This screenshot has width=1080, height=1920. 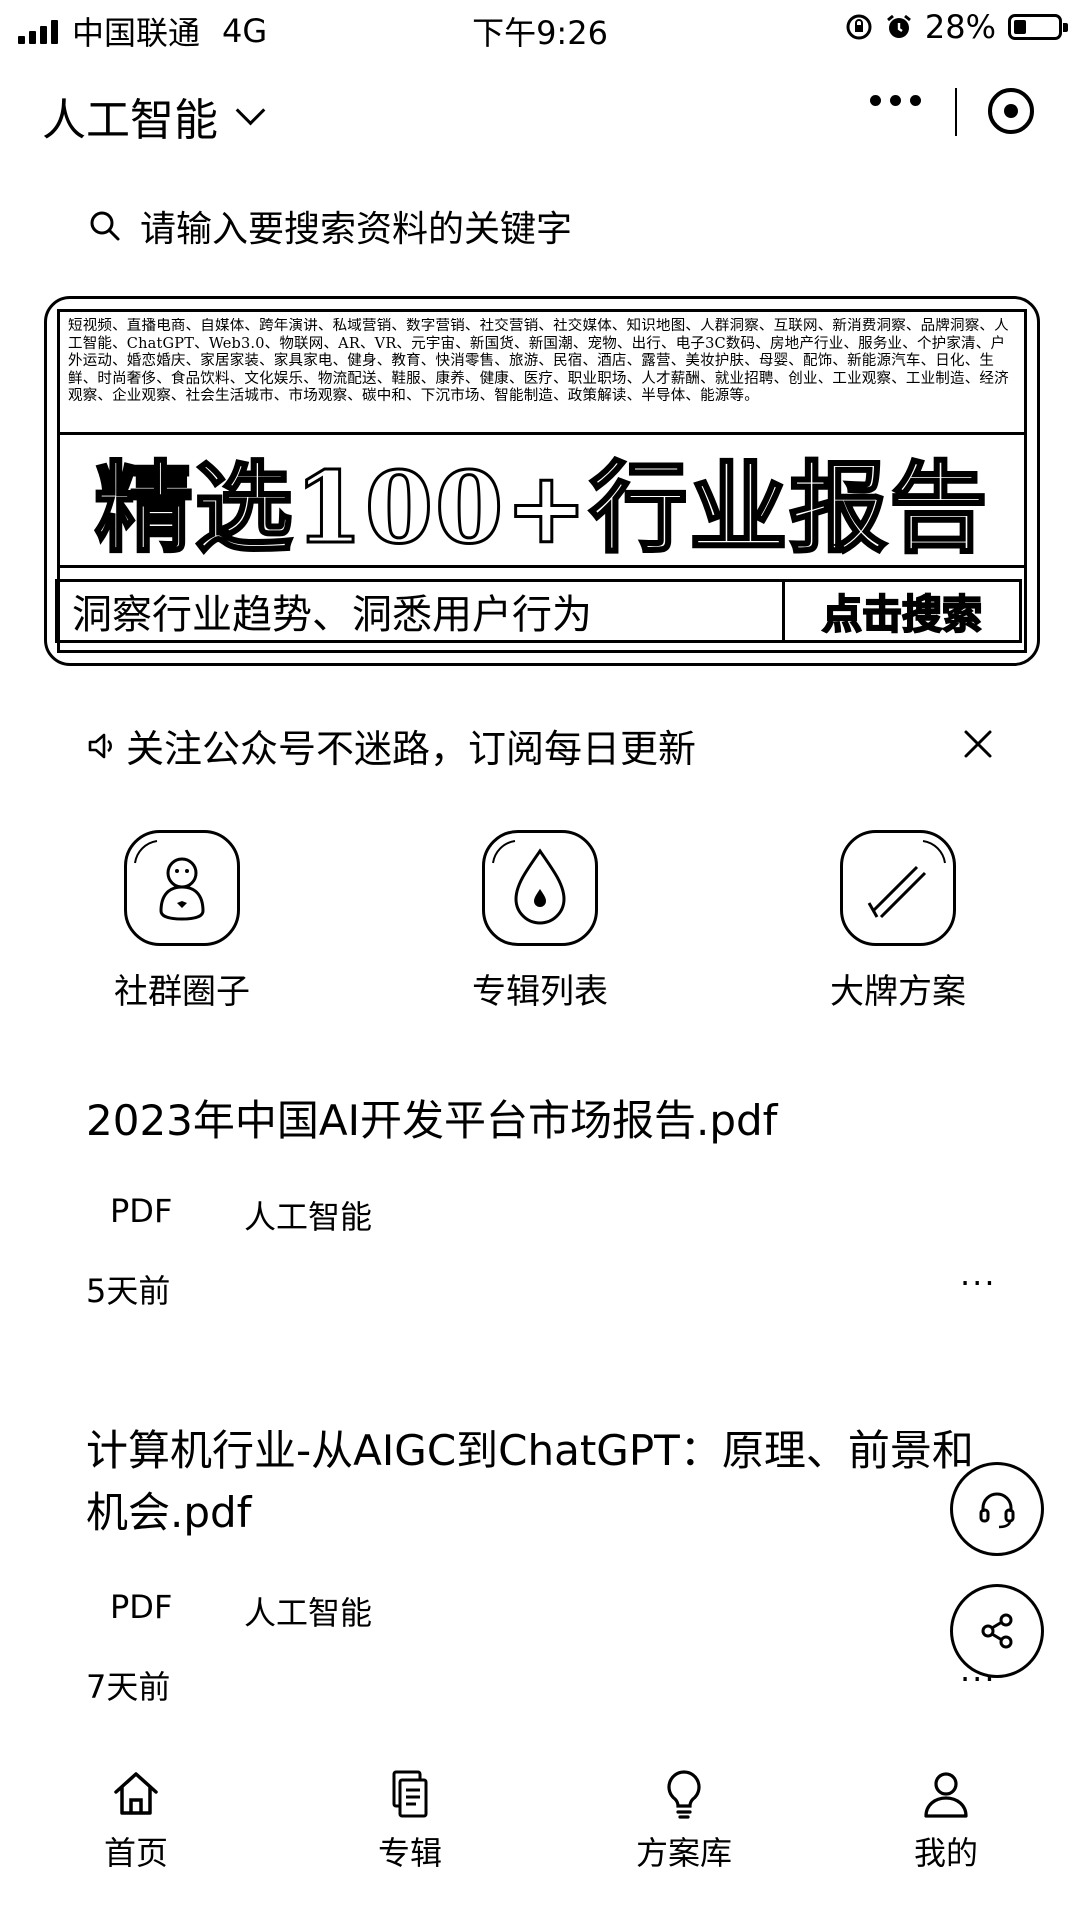 What do you see at coordinates (411, 749) in the screenshot?
I see `notice-text: 关注公众号不迷路，订阅每日更新` at bounding box center [411, 749].